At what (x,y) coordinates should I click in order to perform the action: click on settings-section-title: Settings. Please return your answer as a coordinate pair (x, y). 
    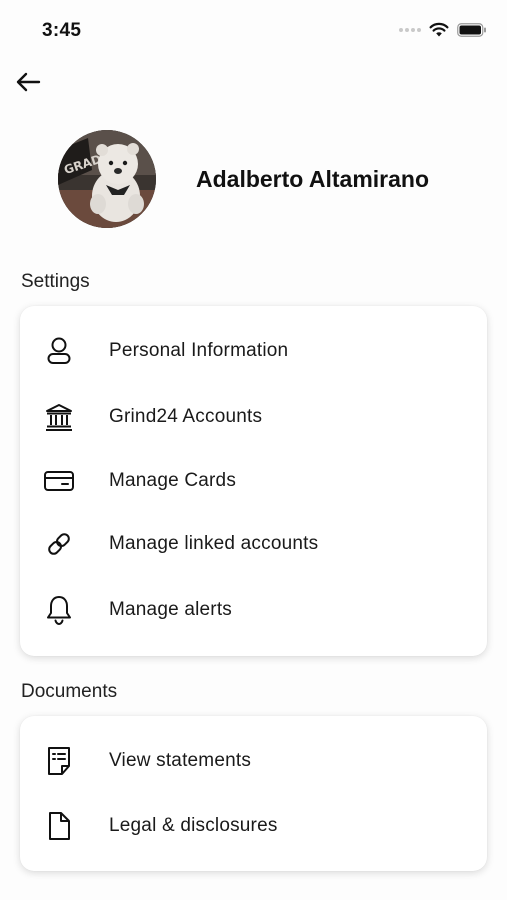
    Looking at the image, I should click on (55, 281).